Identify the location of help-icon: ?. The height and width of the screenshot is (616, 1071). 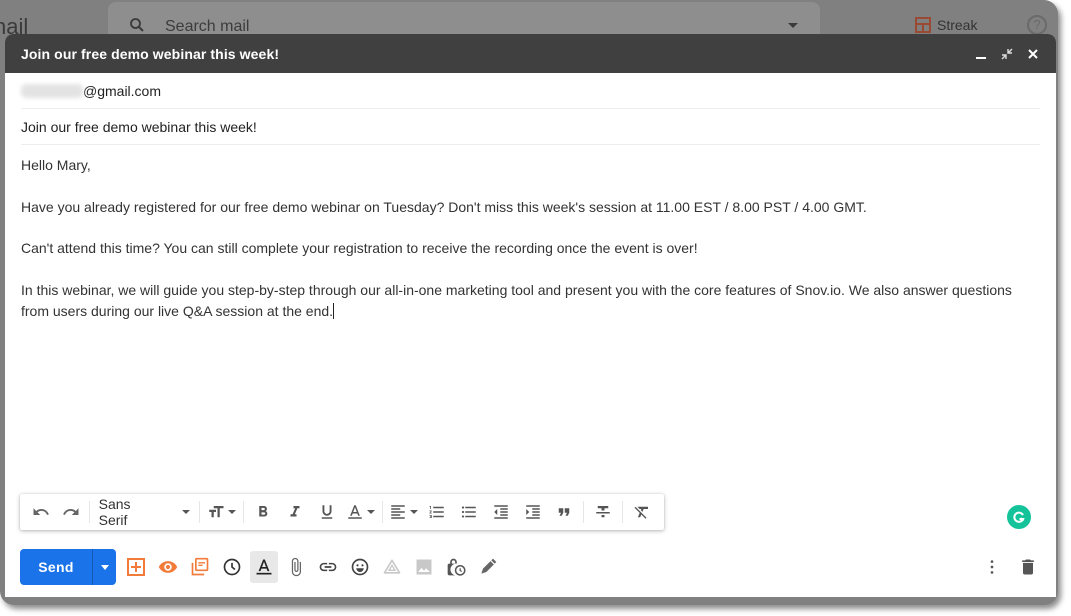
(1037, 25).